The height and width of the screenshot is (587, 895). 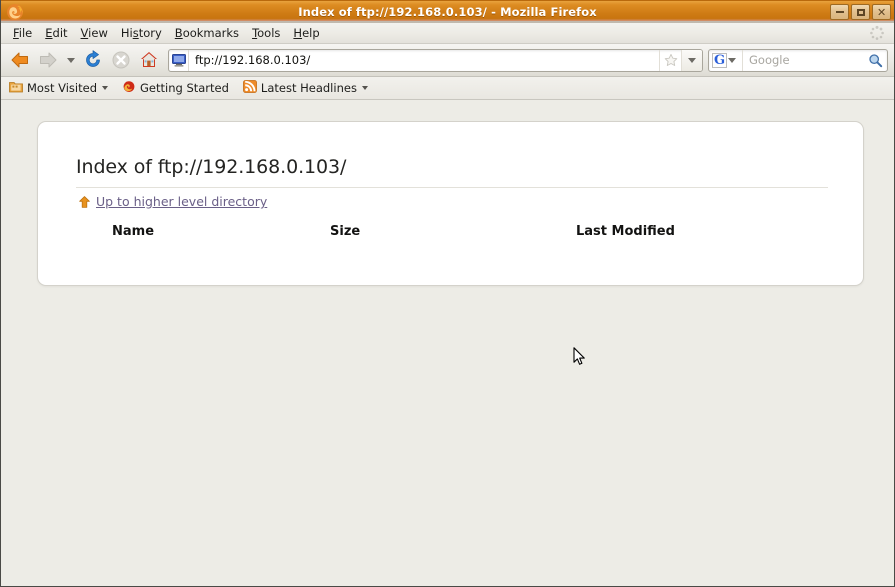 I want to click on search-bar: G Google, so click(x=798, y=60).